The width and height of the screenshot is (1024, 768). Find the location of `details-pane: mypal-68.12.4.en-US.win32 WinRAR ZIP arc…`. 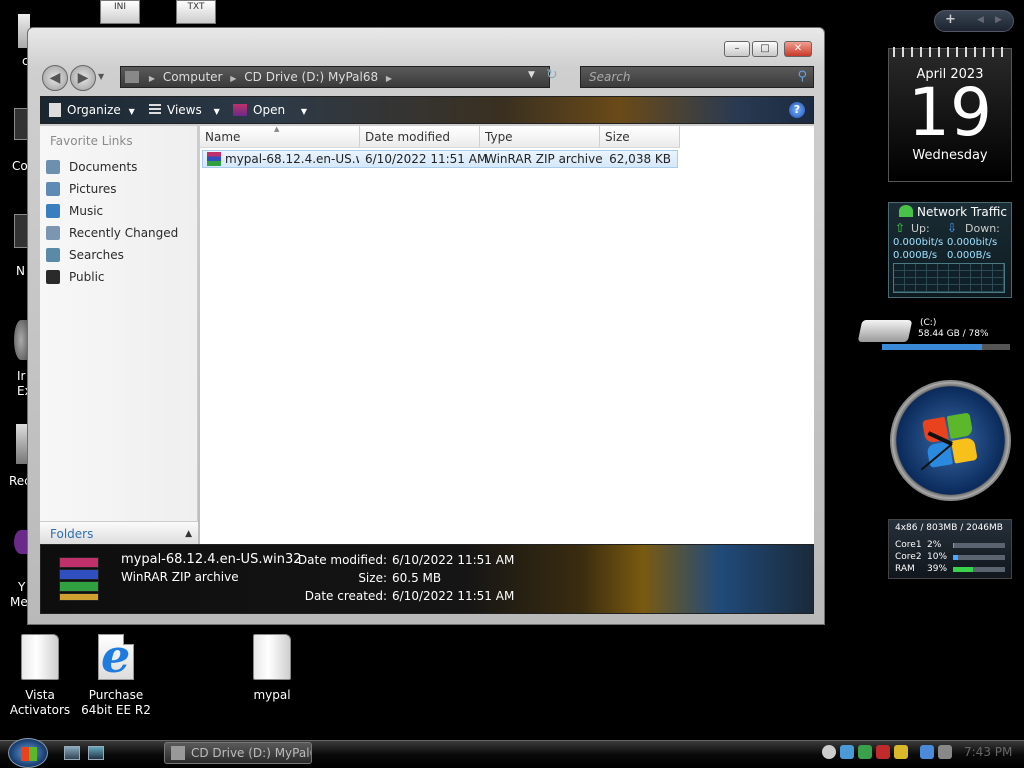

details-pane: mypal-68.12.4.en-US.win32 WinRAR ZIP arc… is located at coordinates (427, 579).